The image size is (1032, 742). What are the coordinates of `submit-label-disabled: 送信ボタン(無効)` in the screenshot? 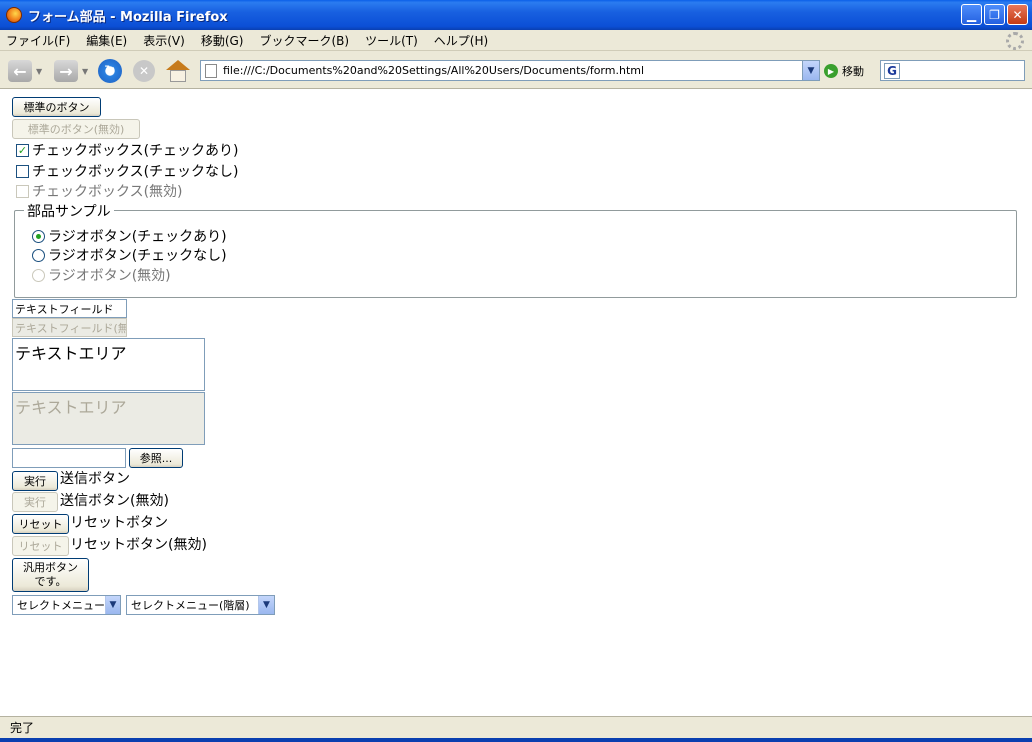 It's located at (114, 501).